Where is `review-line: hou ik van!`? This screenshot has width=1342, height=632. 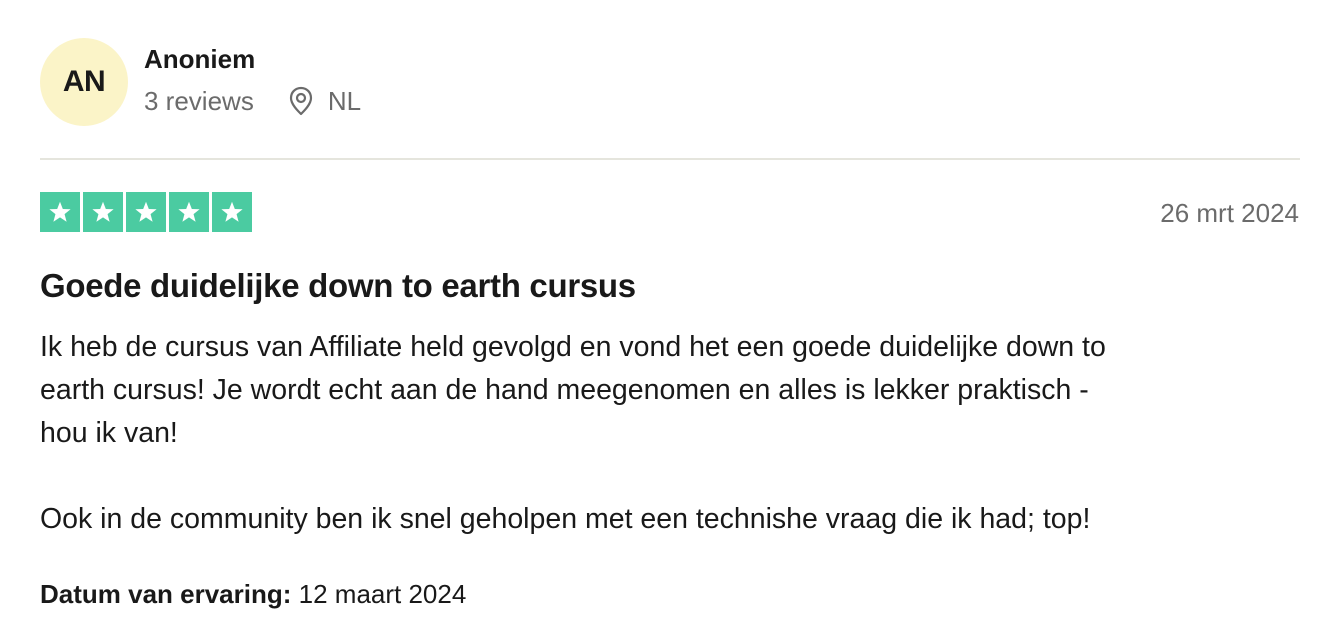 review-line: hou ik van! is located at coordinates (109, 433).